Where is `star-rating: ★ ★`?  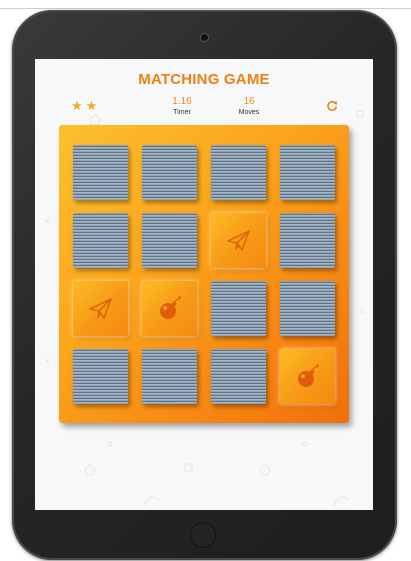
star-rating: ★ ★ is located at coordinates (84, 105).